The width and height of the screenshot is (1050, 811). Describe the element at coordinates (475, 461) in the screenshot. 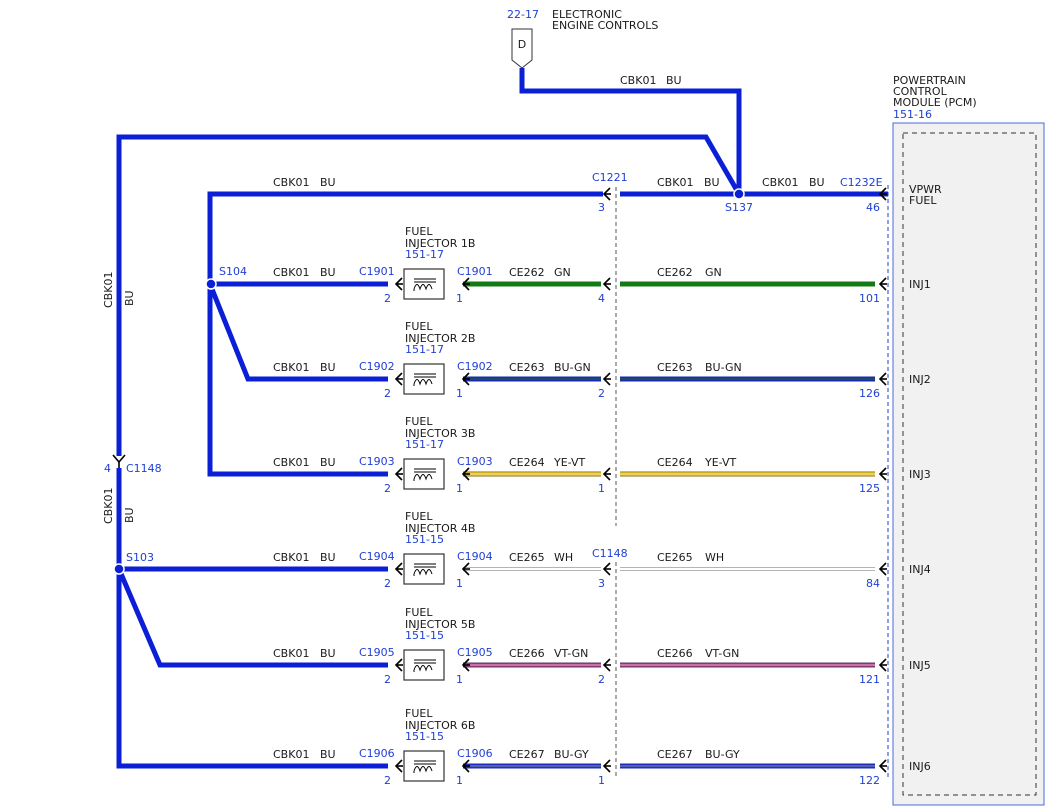

I see `injector-3-connector-out: C1903` at that location.